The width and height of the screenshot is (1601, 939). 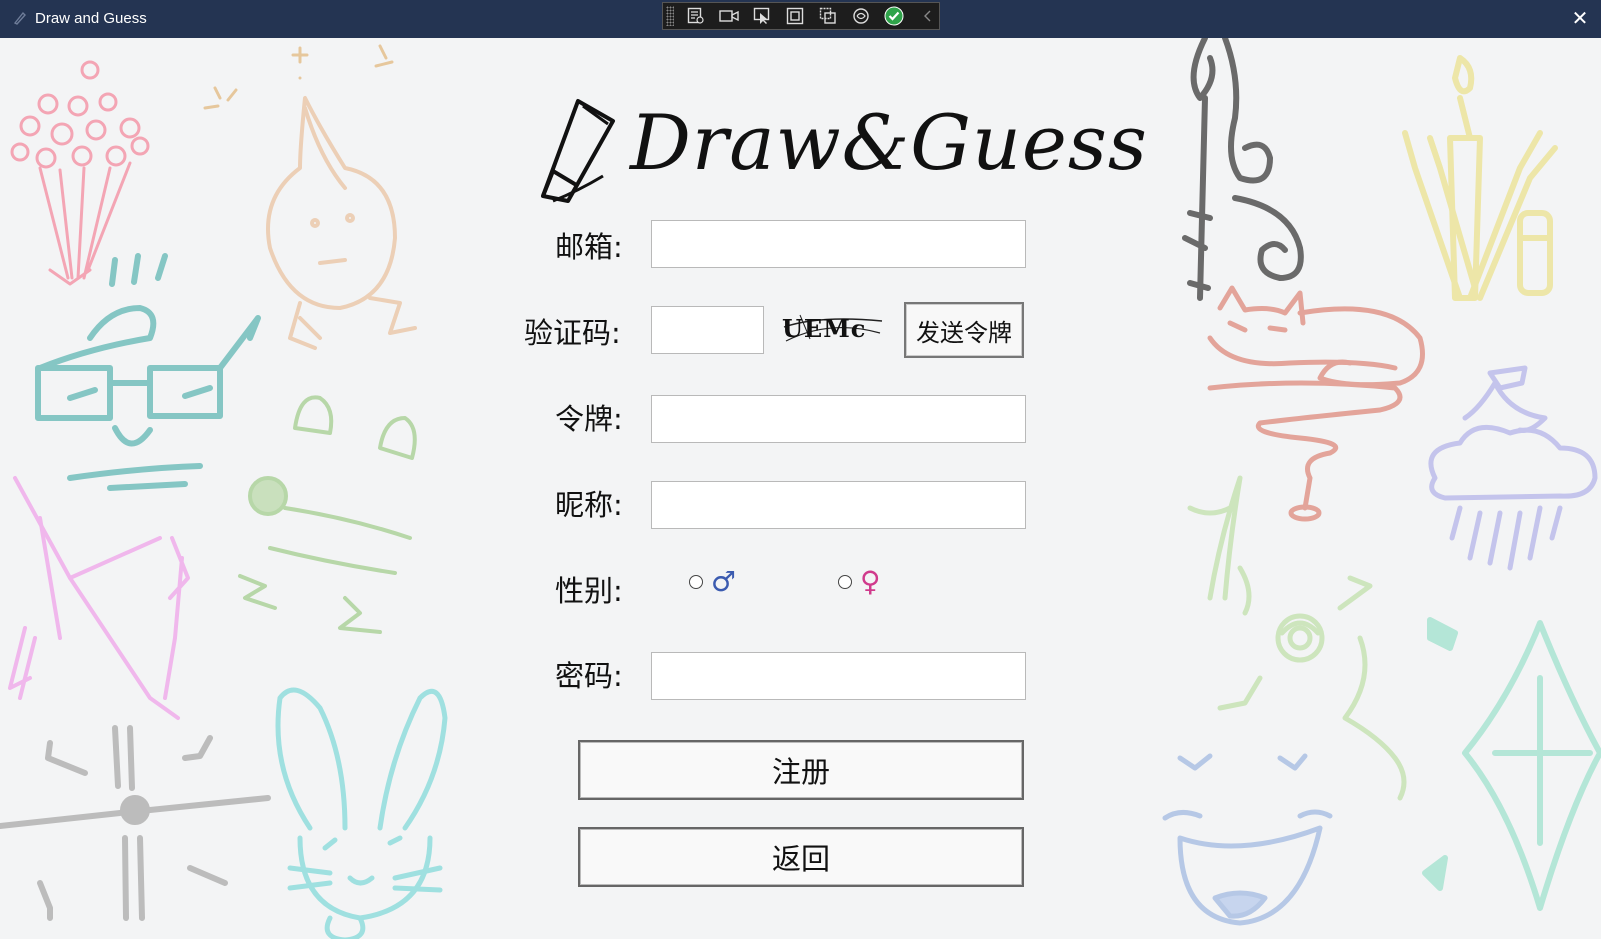 What do you see at coordinates (578, 151) in the screenshot?
I see `pencil-logo-icon` at bounding box center [578, 151].